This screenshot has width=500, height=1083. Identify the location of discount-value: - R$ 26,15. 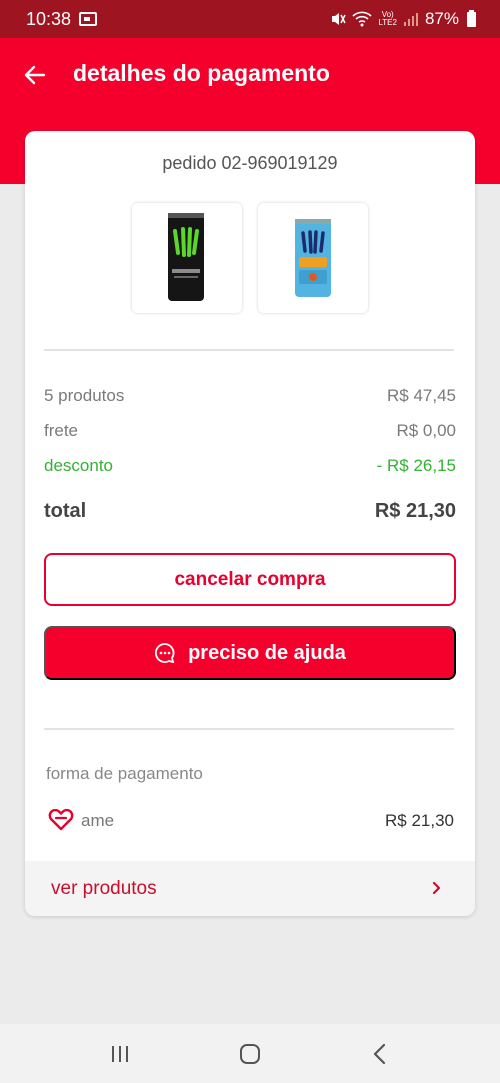
(416, 465).